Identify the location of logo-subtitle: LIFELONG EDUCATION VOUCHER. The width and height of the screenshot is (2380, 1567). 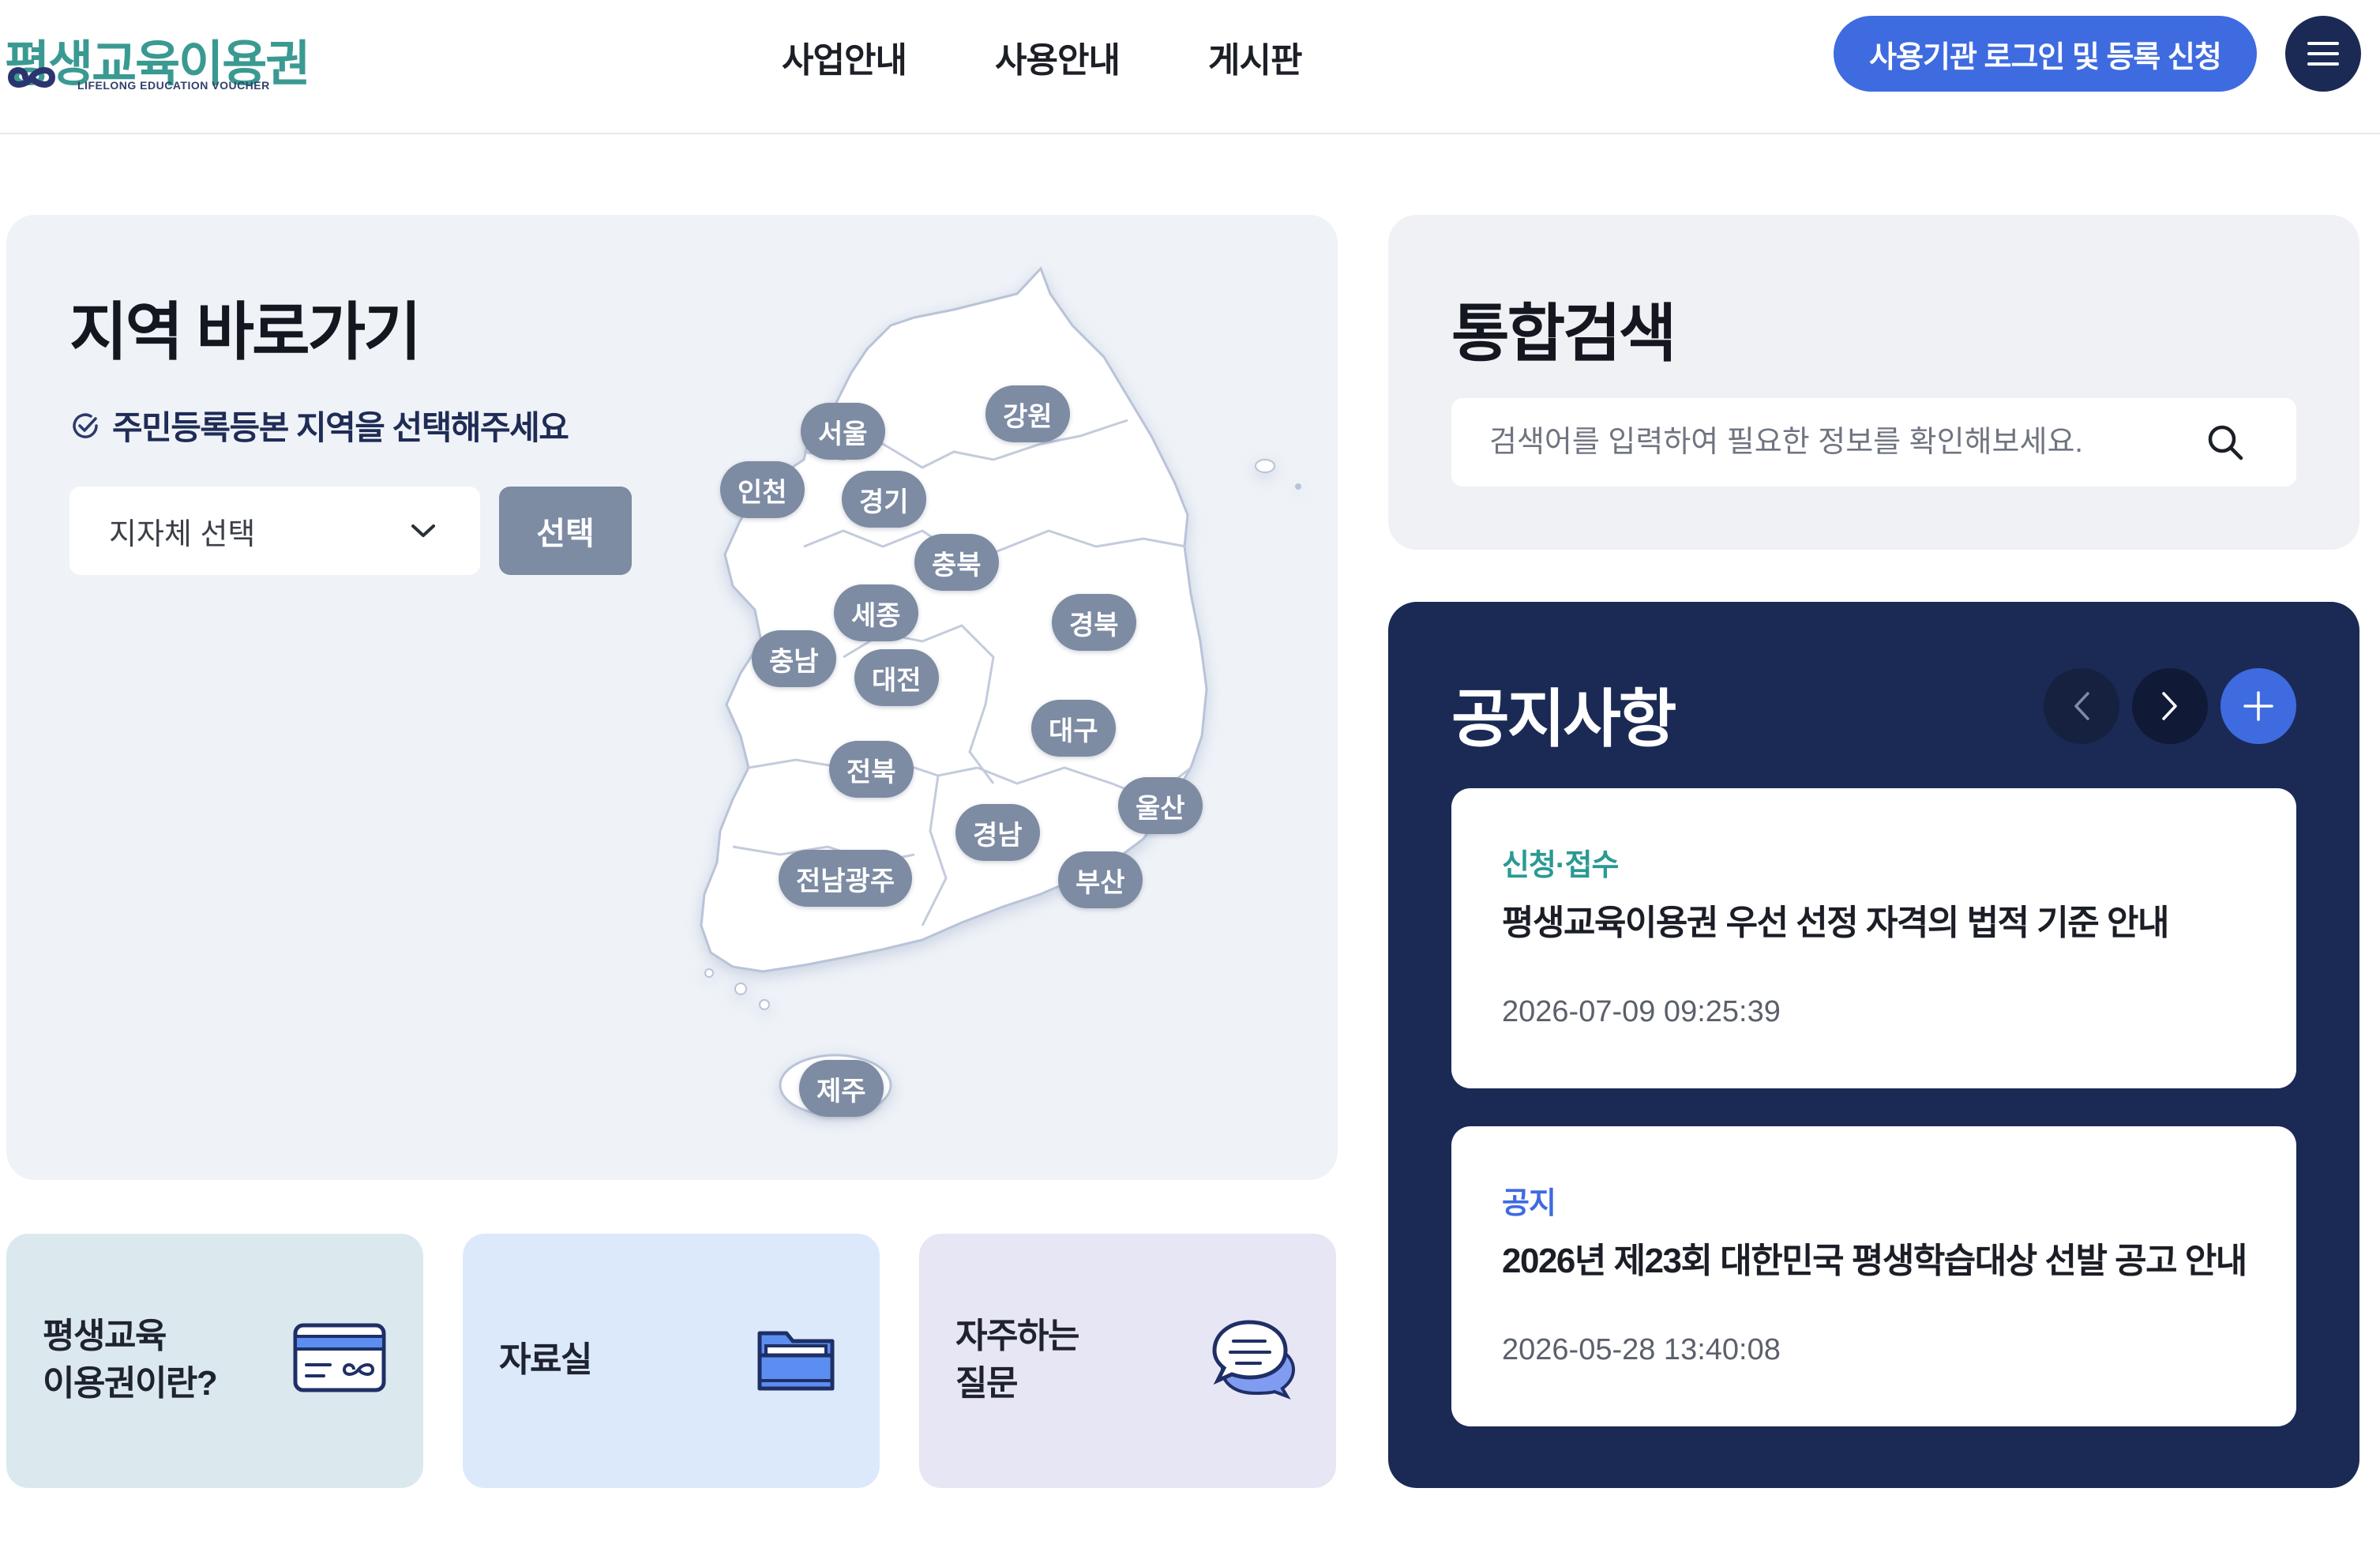
(173, 85).